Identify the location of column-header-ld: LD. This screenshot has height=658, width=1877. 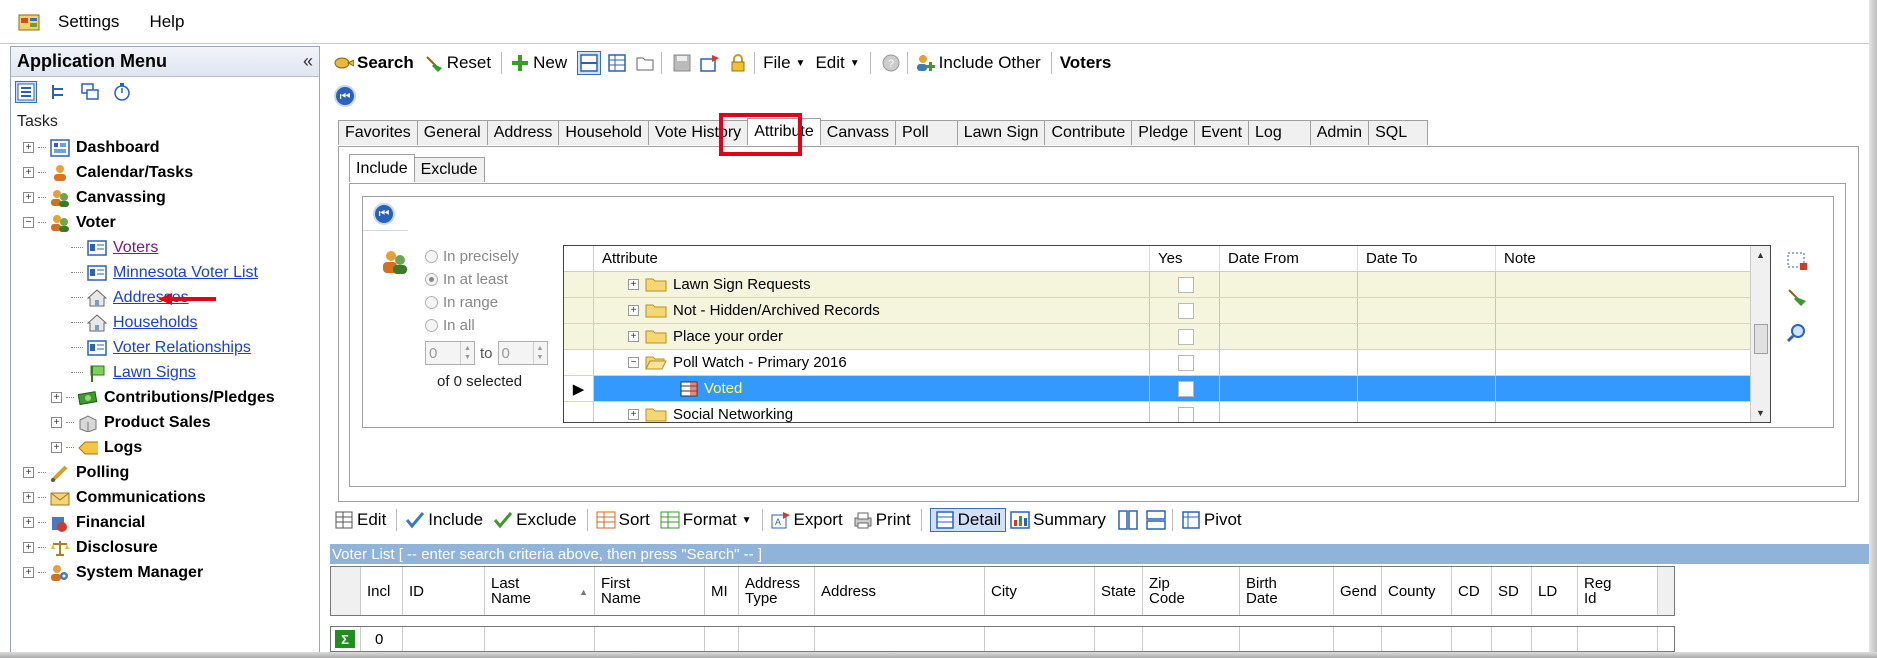
(1555, 591).